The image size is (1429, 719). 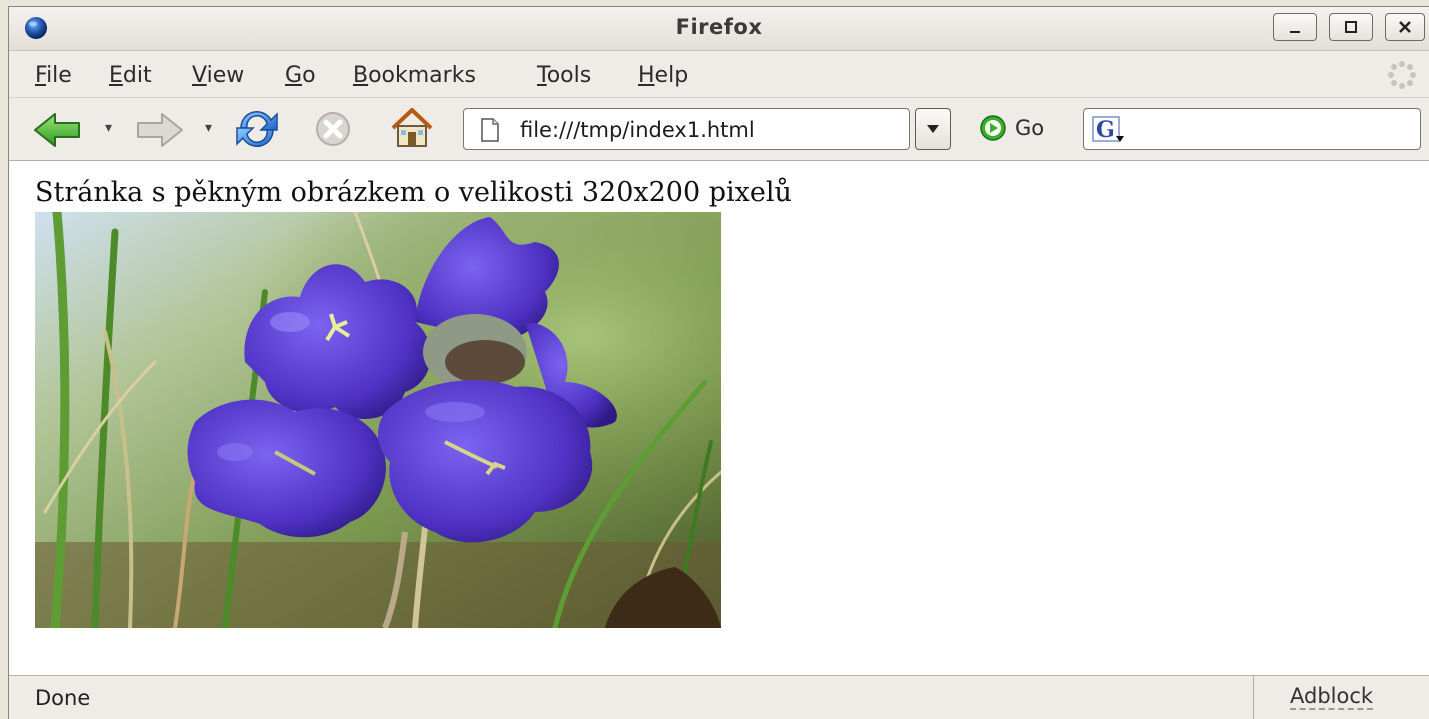 I want to click on menu-help: Help, so click(x=663, y=75).